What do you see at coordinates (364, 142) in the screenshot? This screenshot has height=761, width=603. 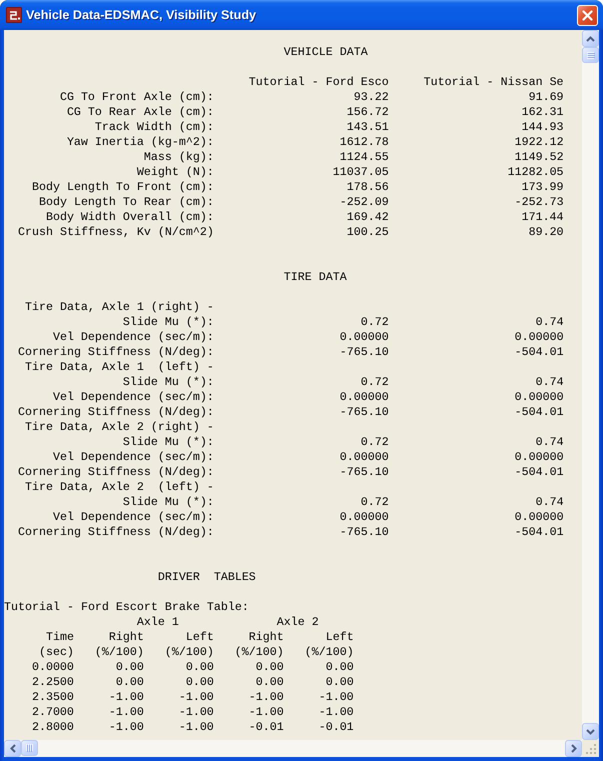 I see `data-value: 1612.78` at bounding box center [364, 142].